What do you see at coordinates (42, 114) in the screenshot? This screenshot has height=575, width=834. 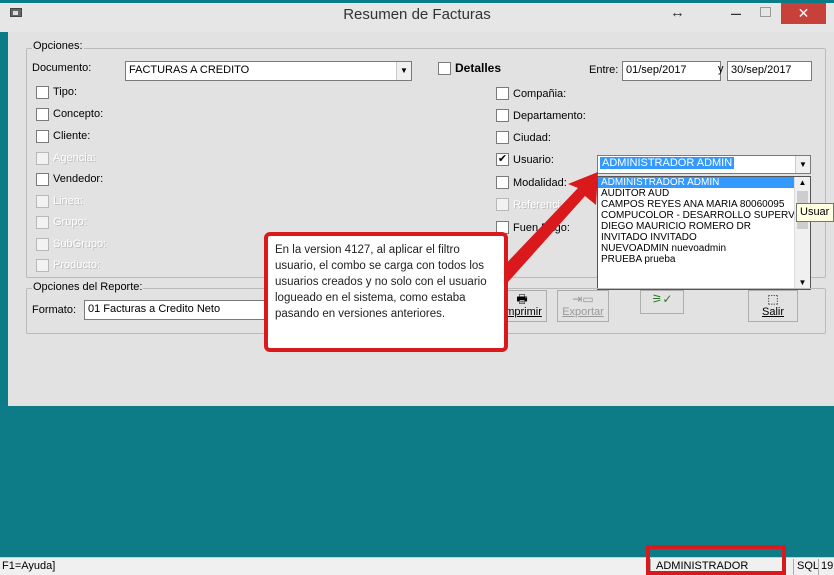 I see `concepto-checkbox` at bounding box center [42, 114].